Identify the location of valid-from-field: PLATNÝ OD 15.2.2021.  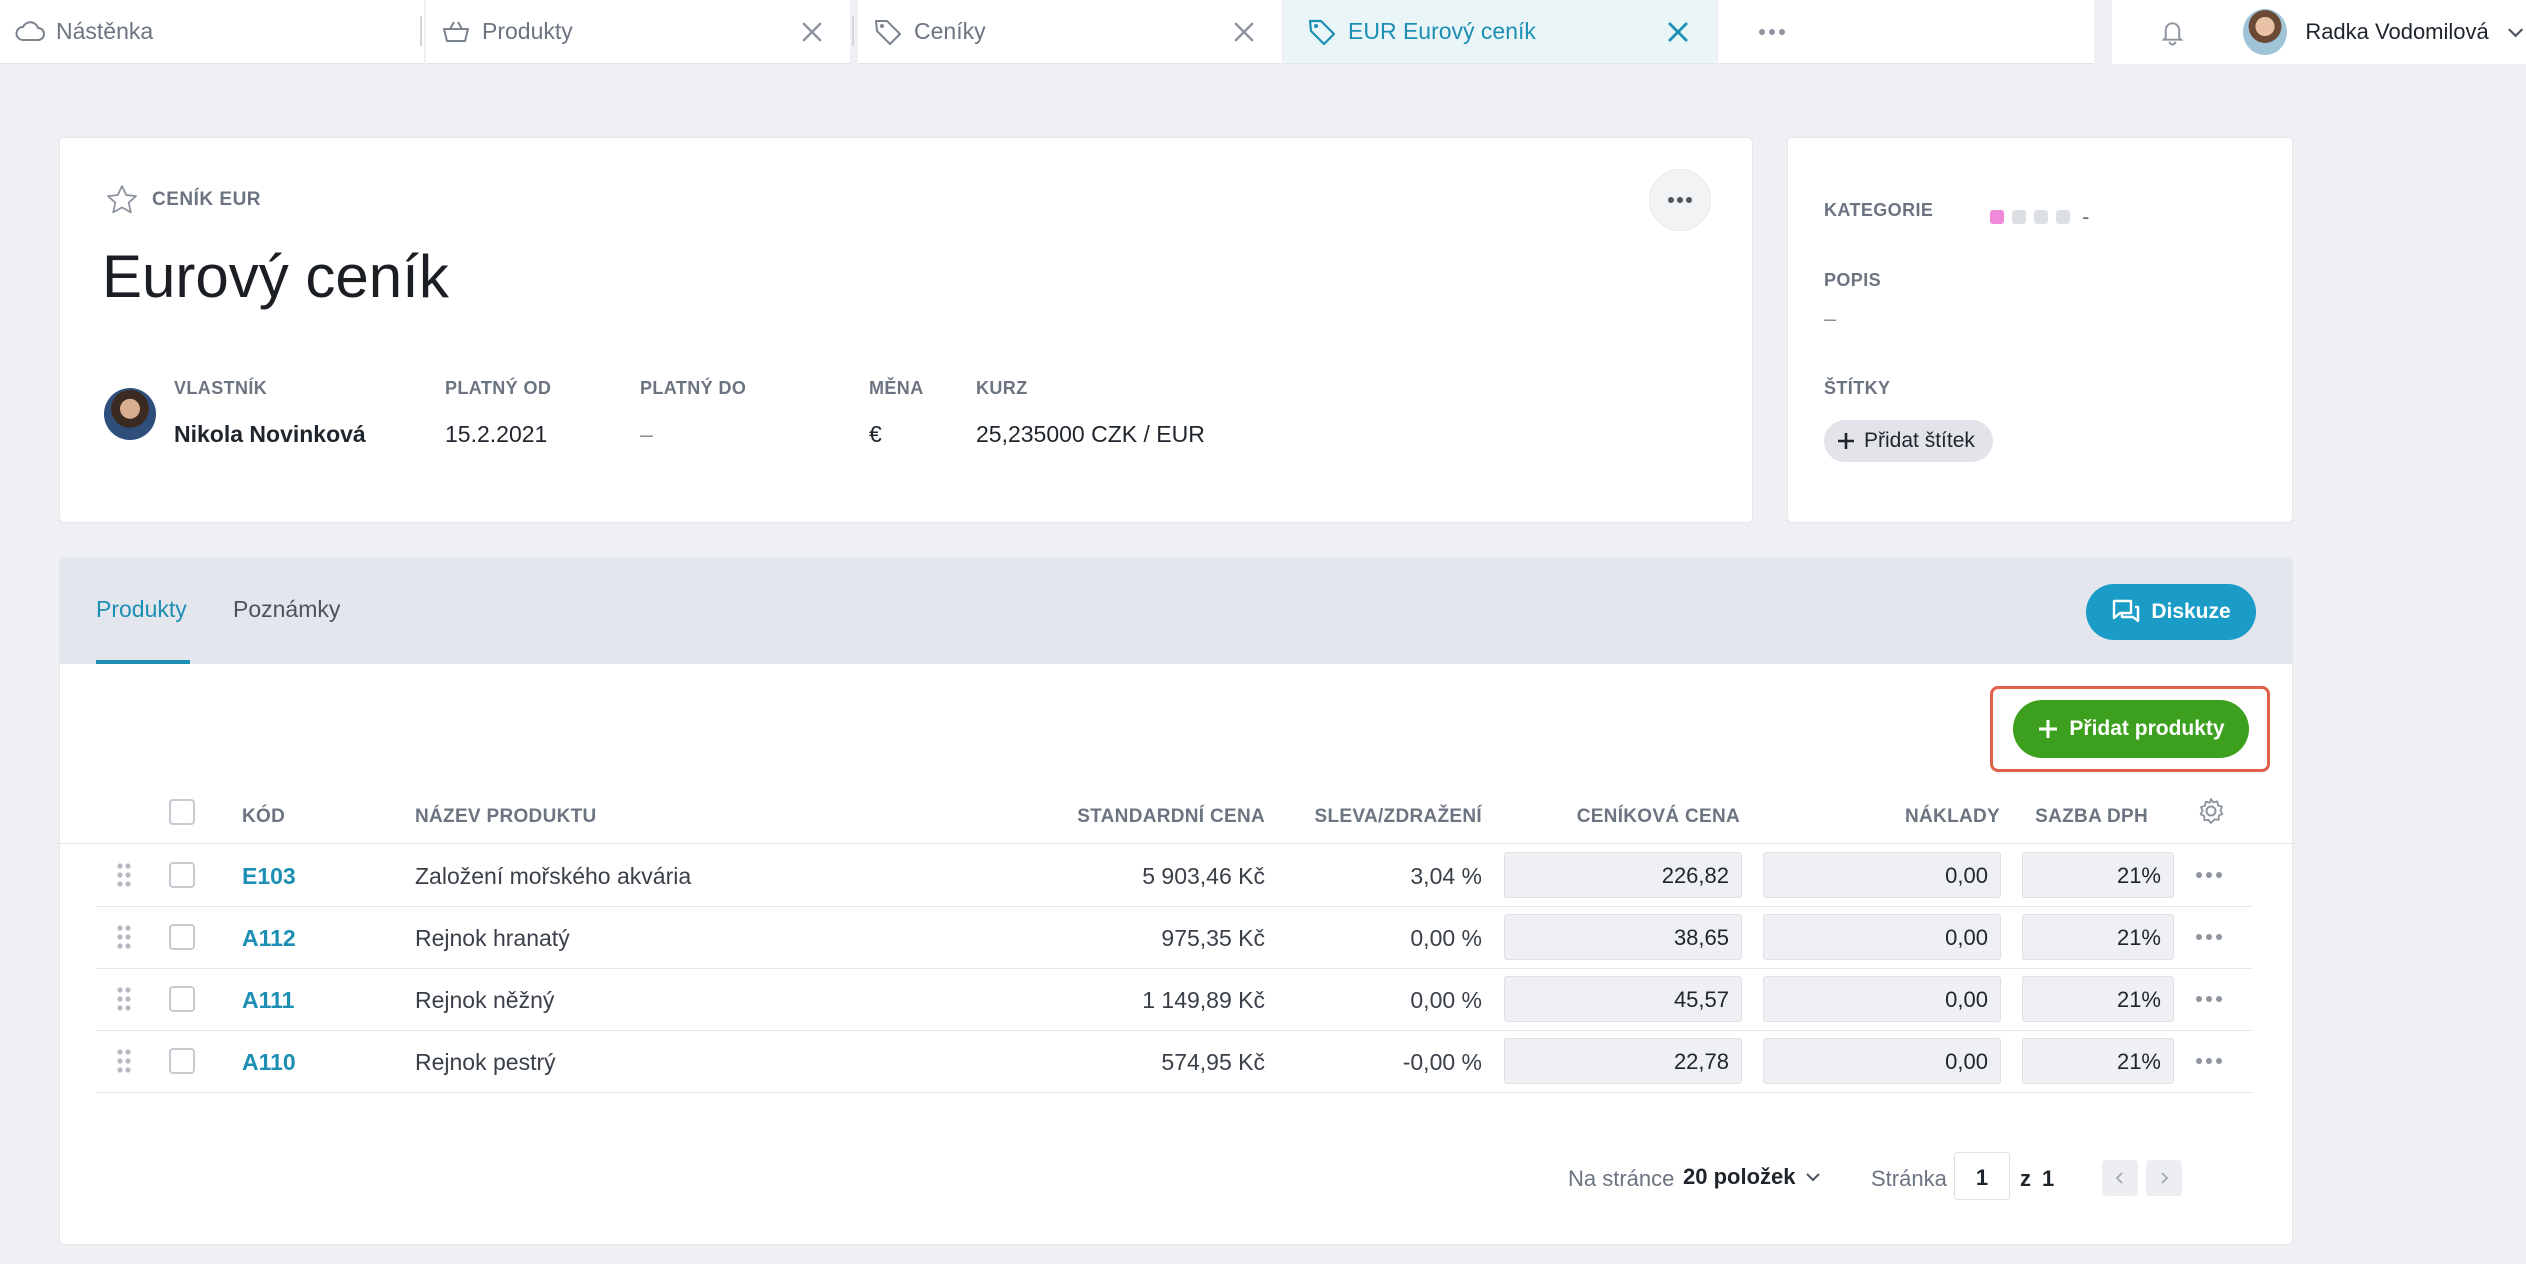
(498, 413).